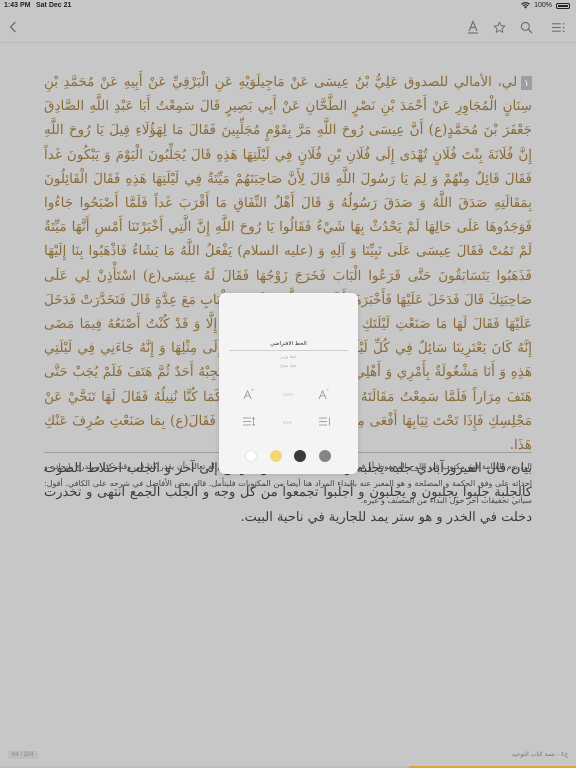 Image resolution: width=576 pixels, height=768 pixels. Describe the element at coordinates (300, 456) in the screenshot. I see `theme-dark-swatch` at that location.